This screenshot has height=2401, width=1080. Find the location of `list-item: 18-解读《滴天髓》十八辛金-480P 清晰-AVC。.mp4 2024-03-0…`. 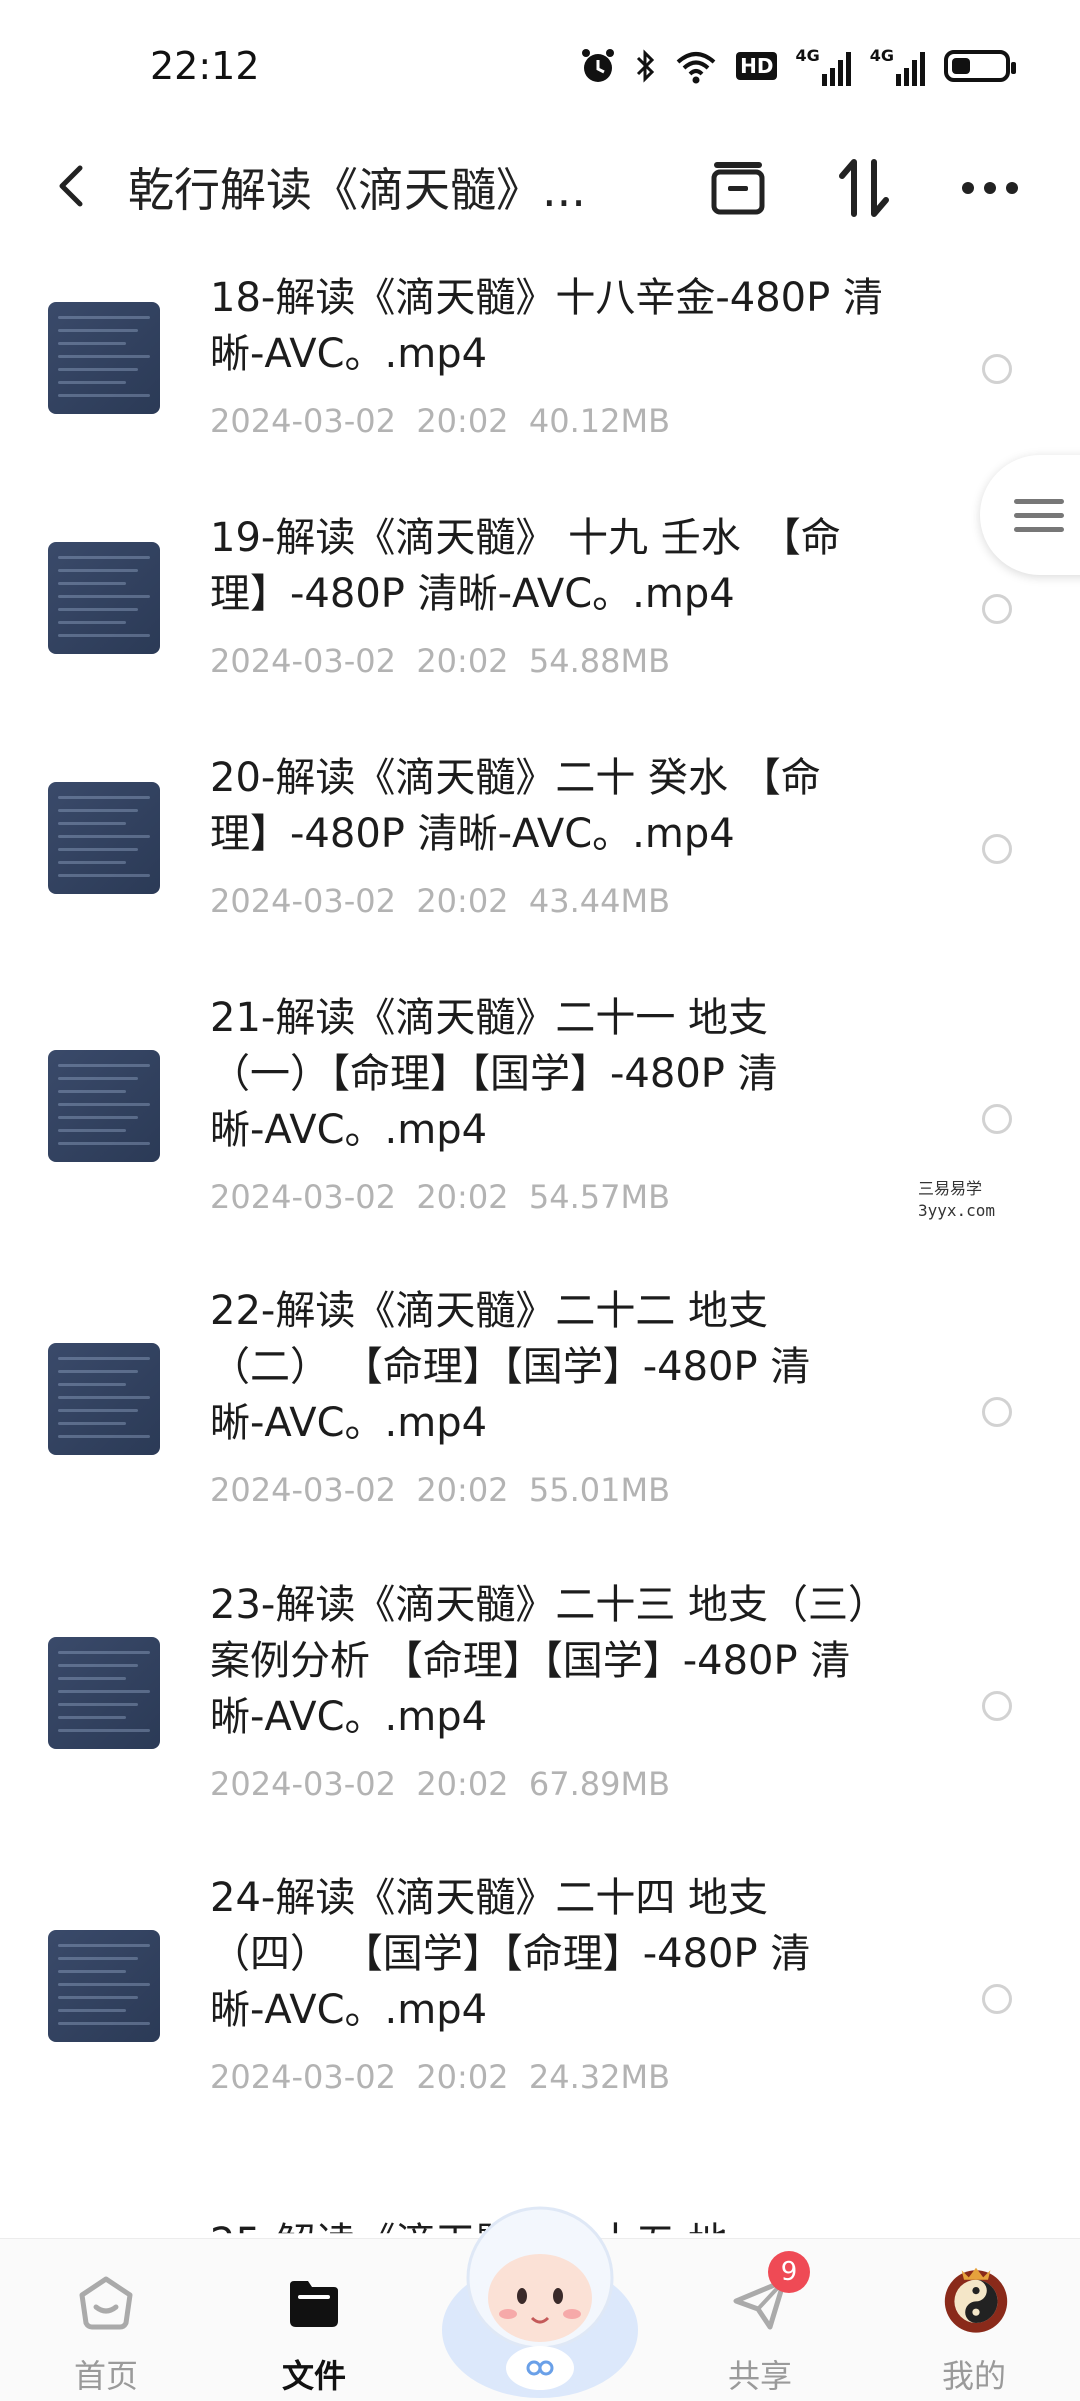

list-item: 18-解读《滴天髓》十八辛金-480P 清晰-AVC。.mp4 2024-03-0… is located at coordinates (540, 372).